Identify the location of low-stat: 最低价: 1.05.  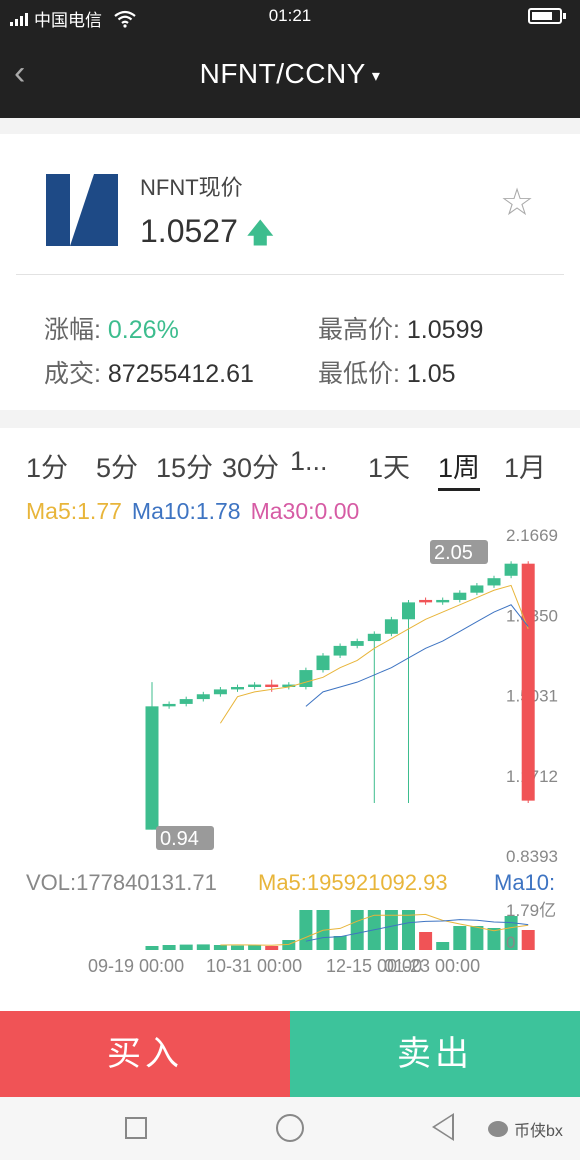
(387, 372).